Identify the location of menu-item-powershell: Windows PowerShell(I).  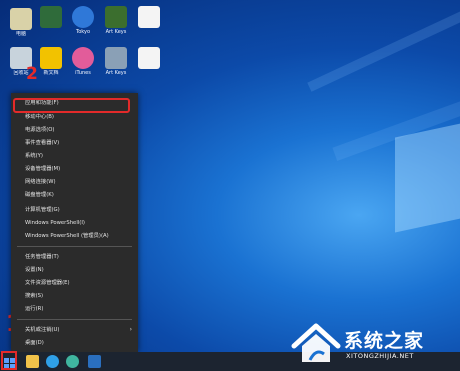
(74, 223).